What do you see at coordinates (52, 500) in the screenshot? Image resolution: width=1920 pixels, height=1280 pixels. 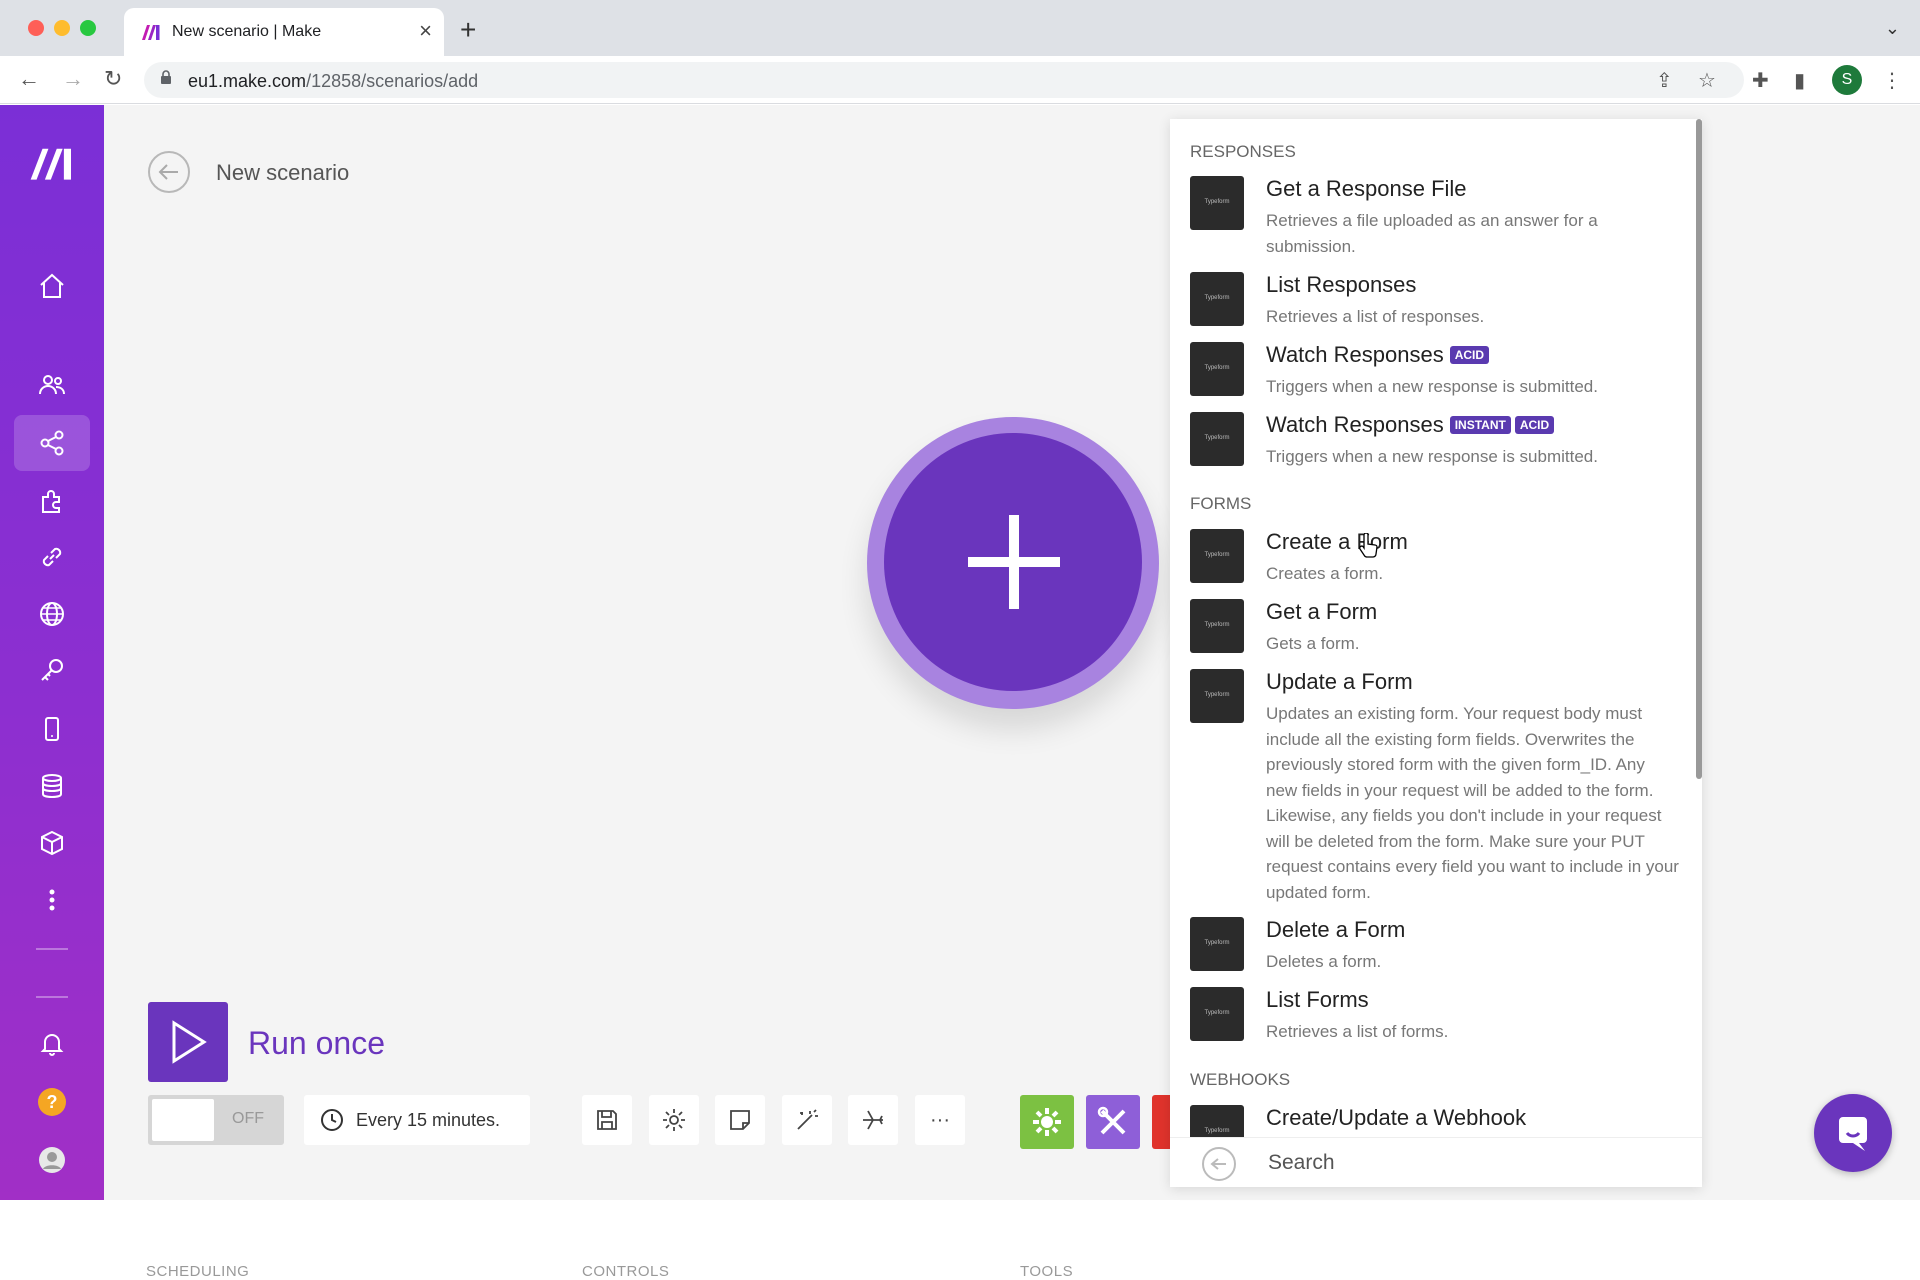 I see `templates-icon` at bounding box center [52, 500].